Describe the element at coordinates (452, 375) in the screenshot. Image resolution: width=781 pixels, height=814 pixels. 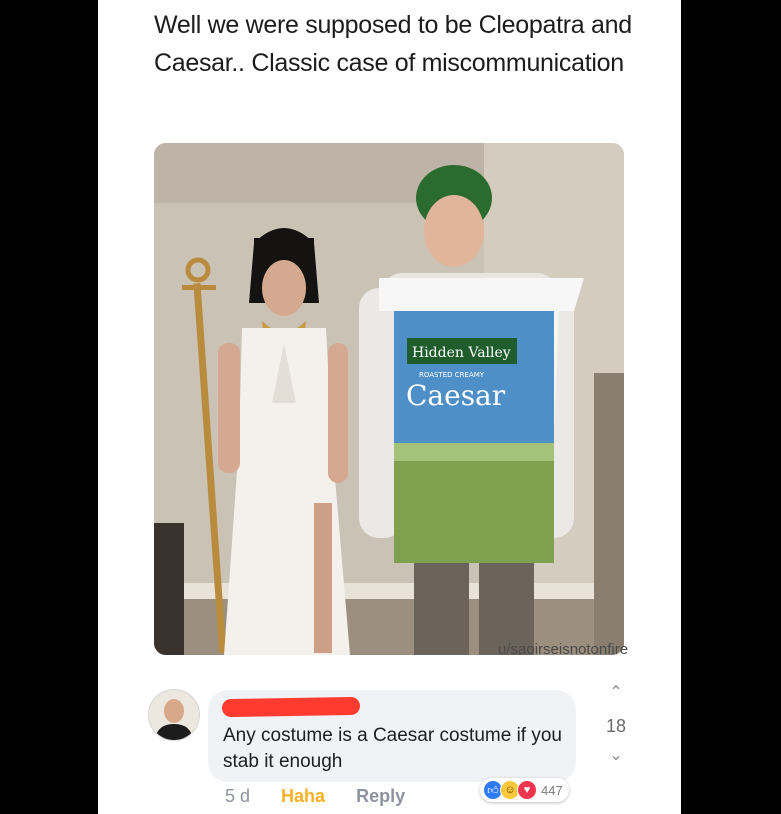
I see `packet-sub-text: ROASTED CREAMY` at that location.